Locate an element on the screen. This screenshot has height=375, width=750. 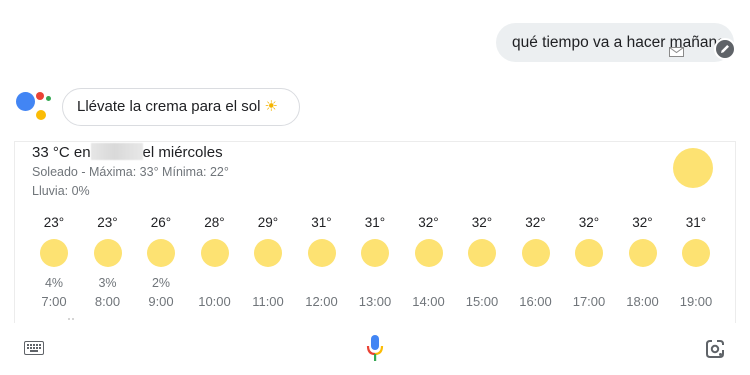
hourly-item: 32° 15:00 is located at coordinates (482, 262).